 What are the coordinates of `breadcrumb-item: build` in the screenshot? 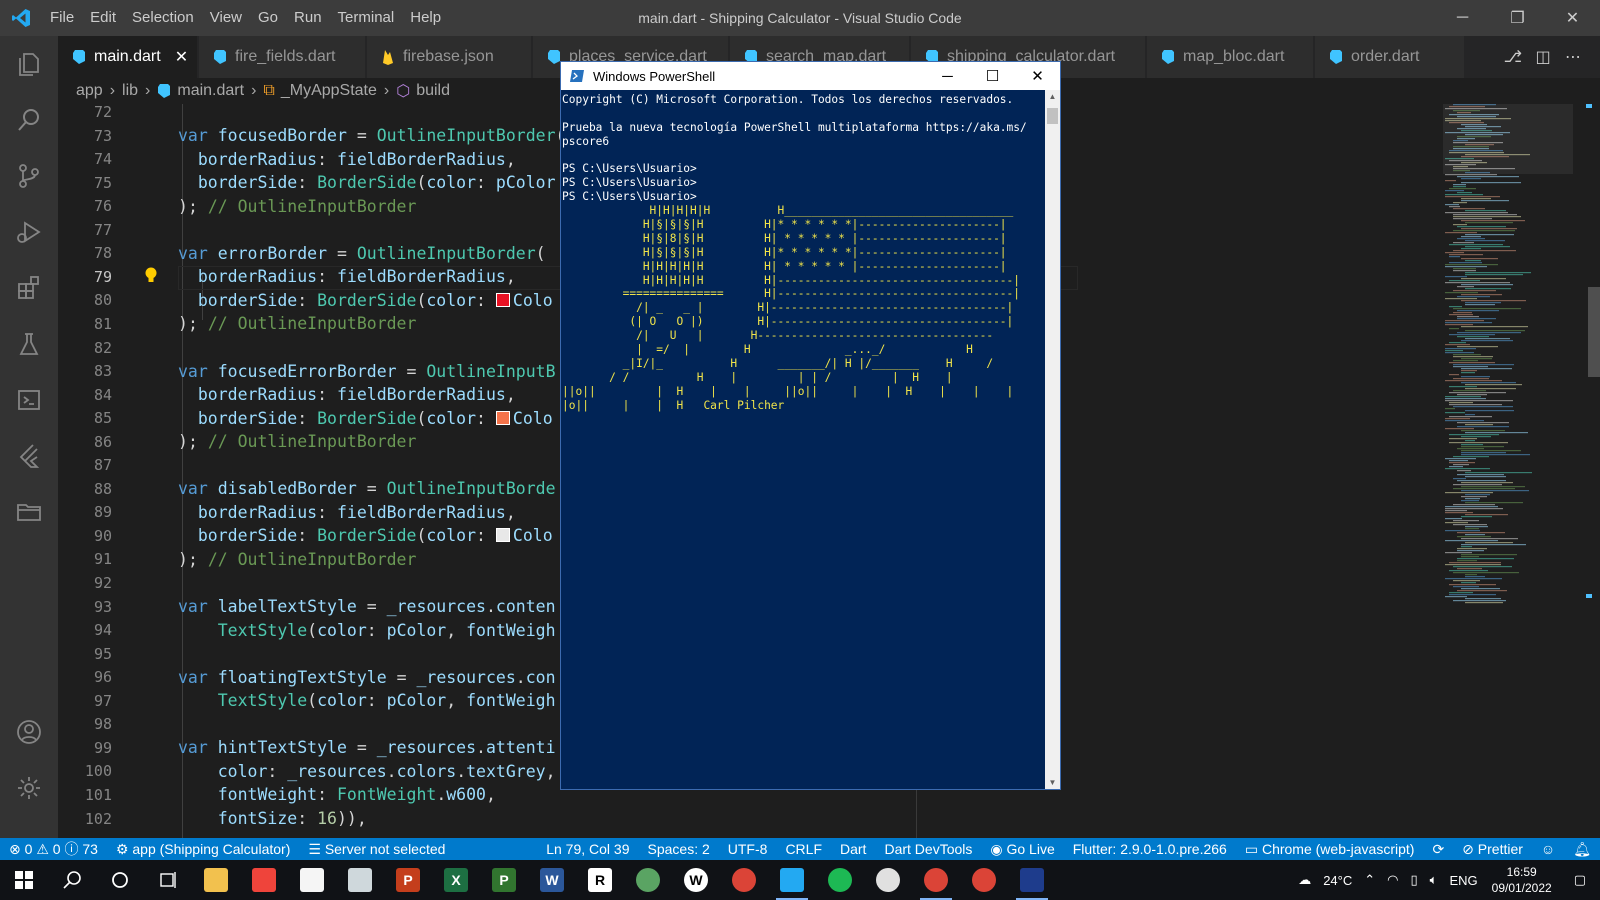 It's located at (433, 91).